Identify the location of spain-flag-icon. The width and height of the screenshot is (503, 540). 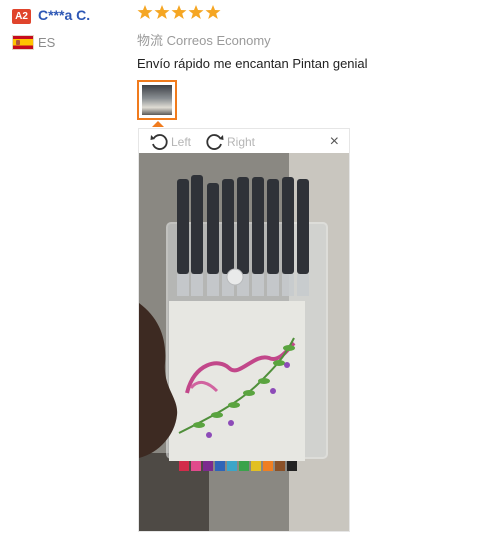
(23, 42).